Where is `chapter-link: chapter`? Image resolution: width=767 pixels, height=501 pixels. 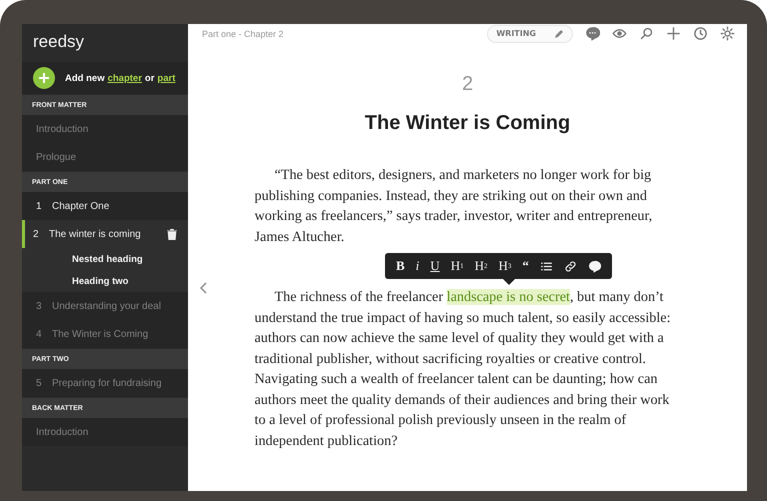
chapter-link: chapter is located at coordinates (125, 78).